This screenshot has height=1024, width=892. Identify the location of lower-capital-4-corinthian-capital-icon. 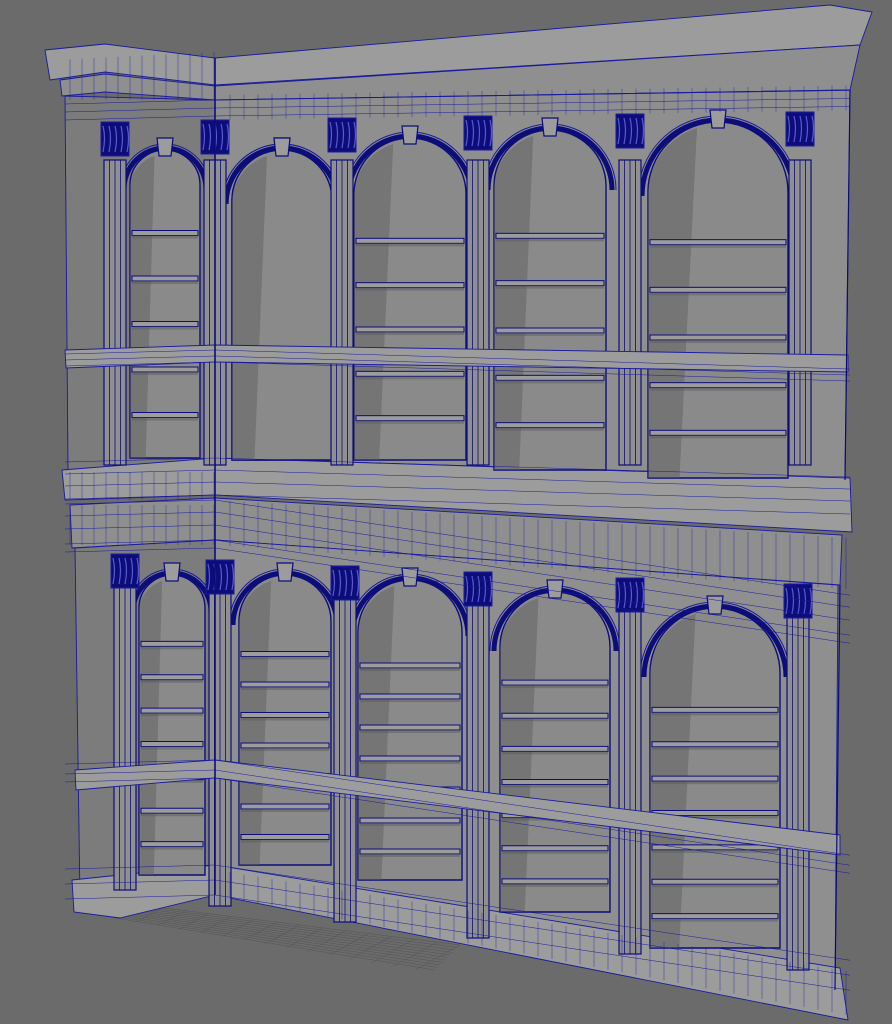
(630, 595).